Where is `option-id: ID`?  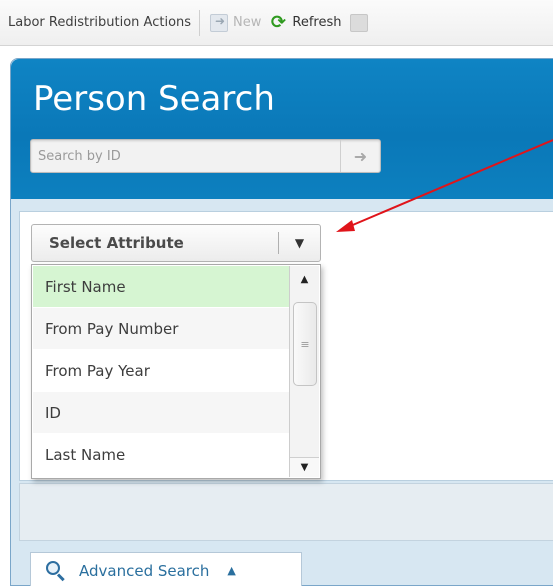 option-id: ID is located at coordinates (161, 412).